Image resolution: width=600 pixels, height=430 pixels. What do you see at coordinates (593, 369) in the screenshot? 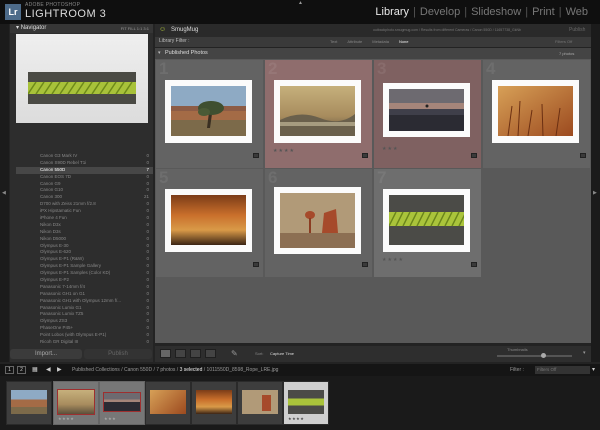
I see `filmstrip-menu-icon: ▾` at bounding box center [593, 369].